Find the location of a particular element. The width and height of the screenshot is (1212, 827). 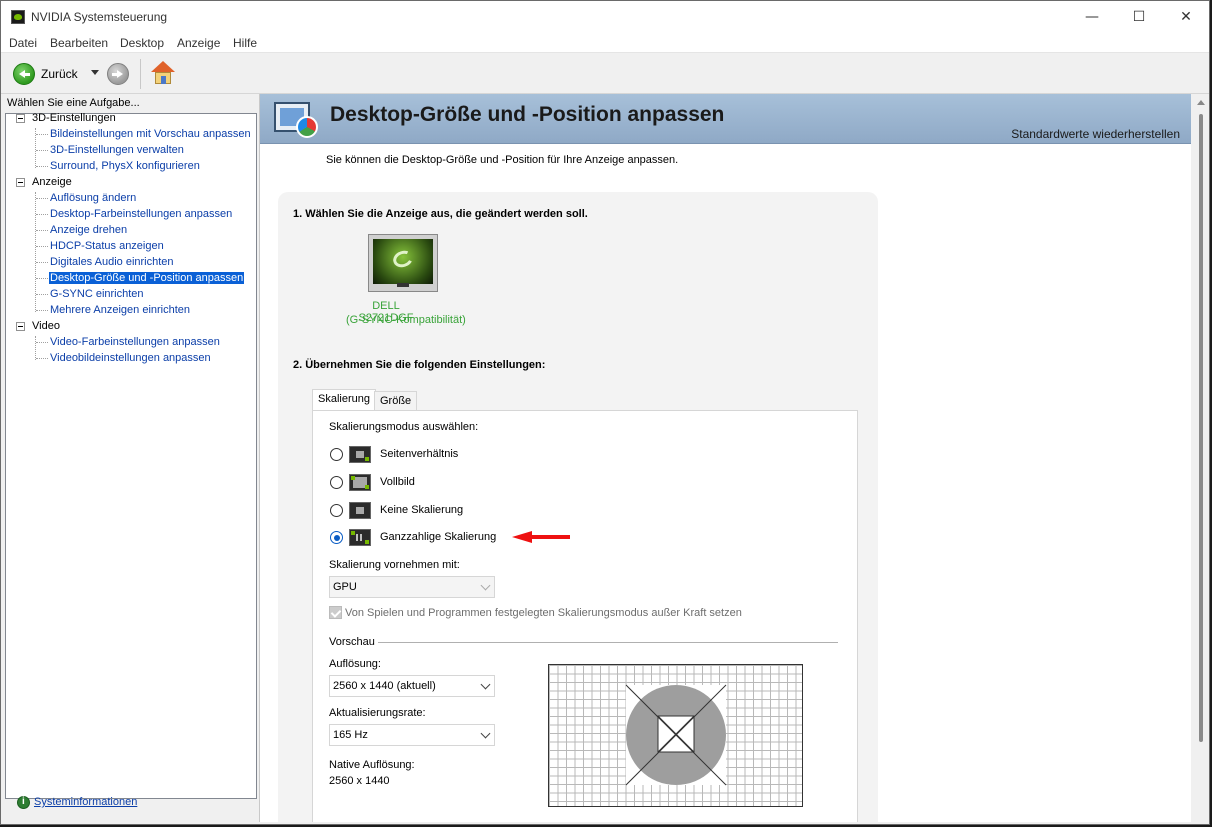

sidebar-item-surround: Surround, PhysX konfigurieren is located at coordinates (125, 166).